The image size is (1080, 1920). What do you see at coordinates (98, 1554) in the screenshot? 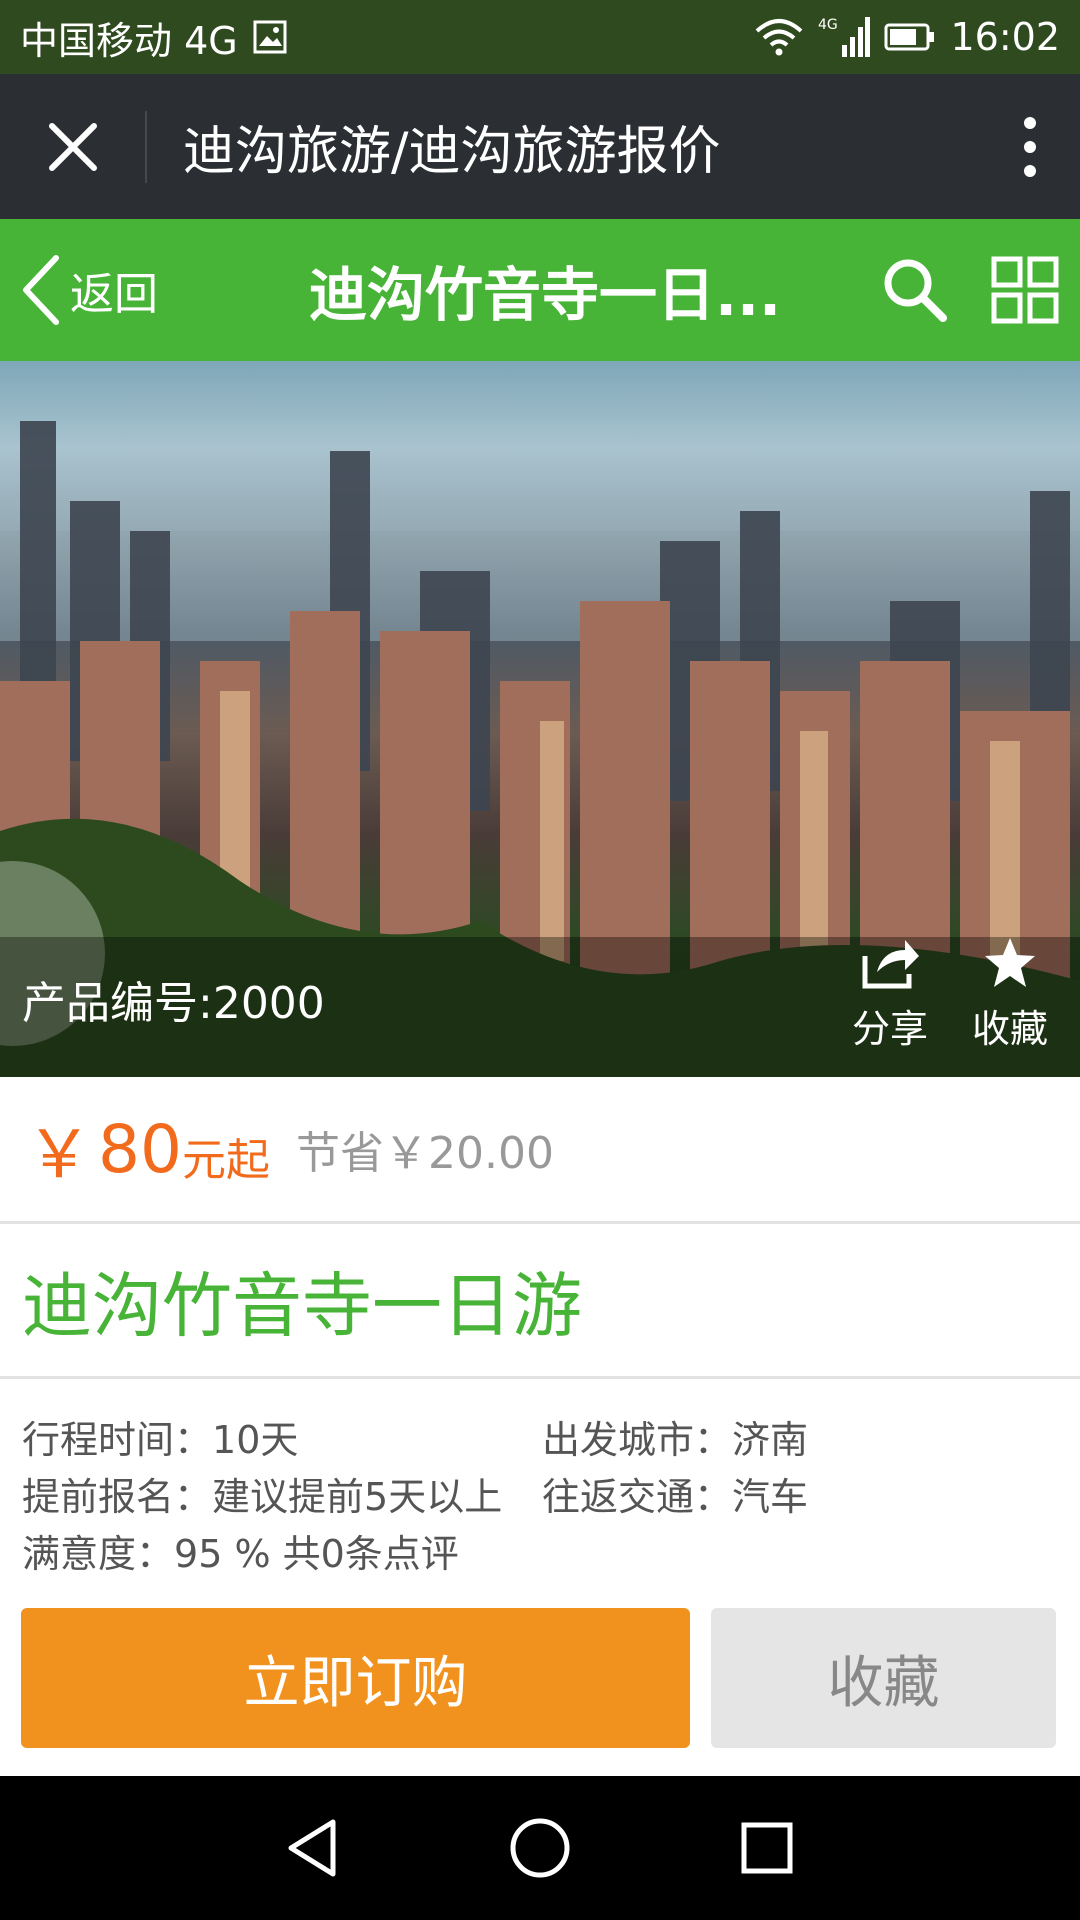
I see `satisfaction-key: 满意度：` at bounding box center [98, 1554].